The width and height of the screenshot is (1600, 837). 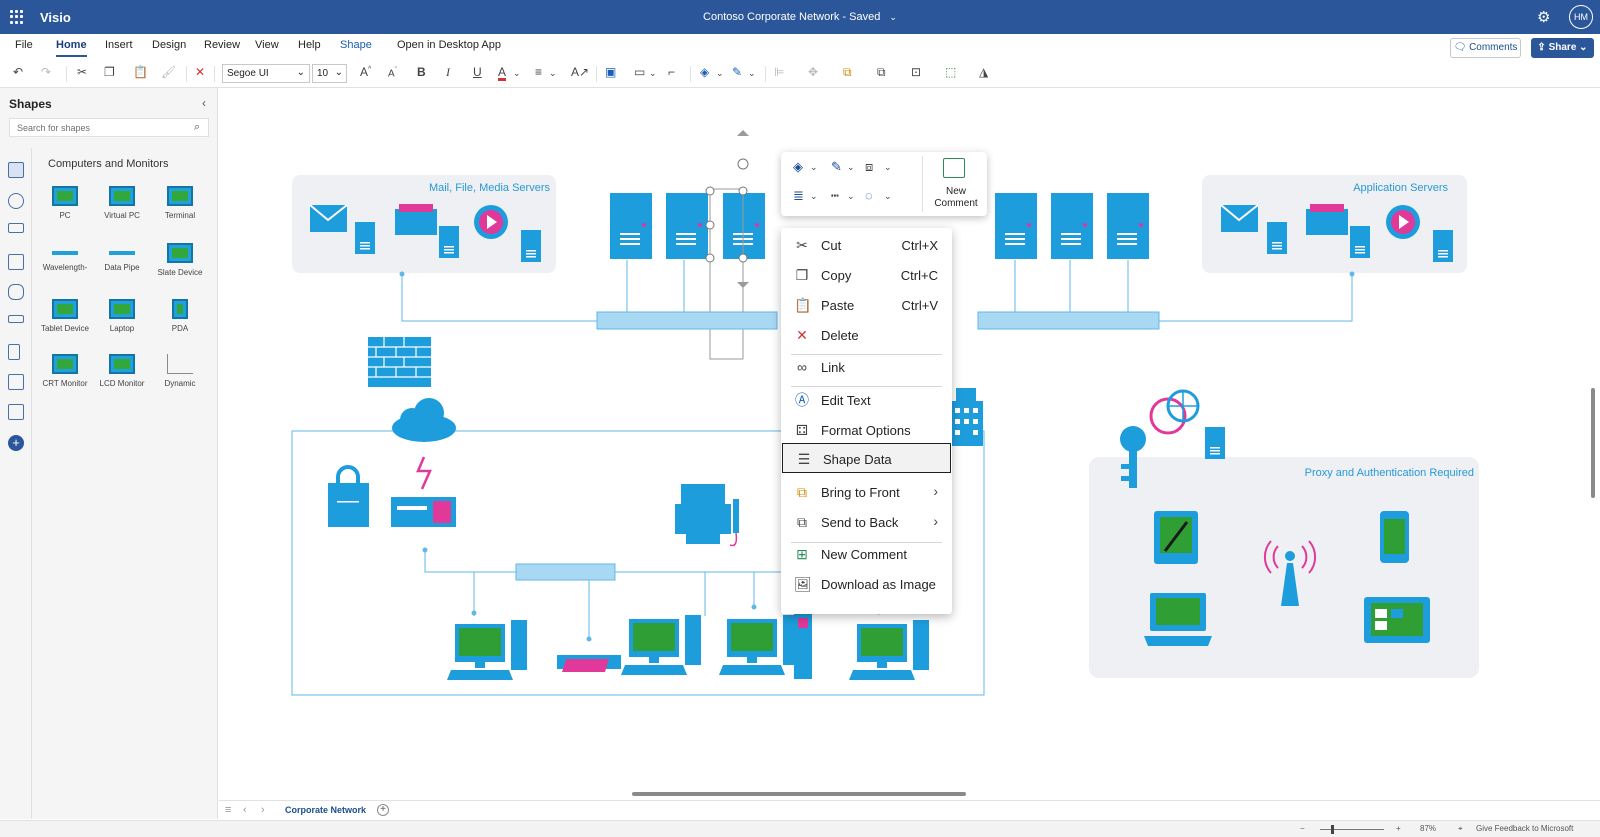 What do you see at coordinates (169, 45) in the screenshot?
I see `tab-design: Design` at bounding box center [169, 45].